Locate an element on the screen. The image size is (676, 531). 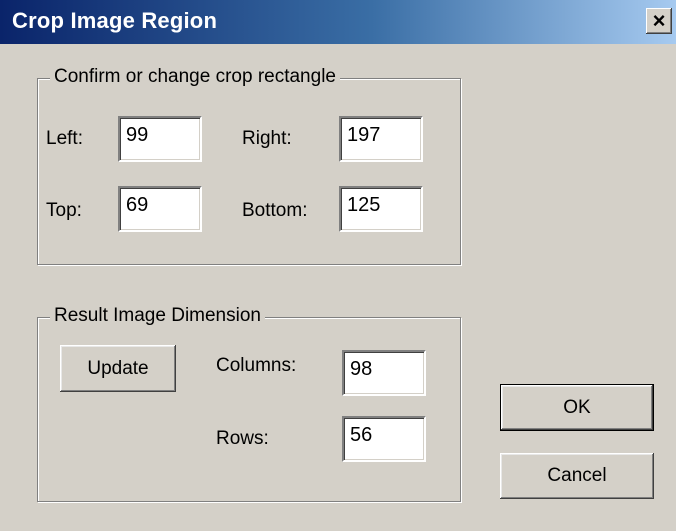
rows-field: 56 is located at coordinates (384, 439).